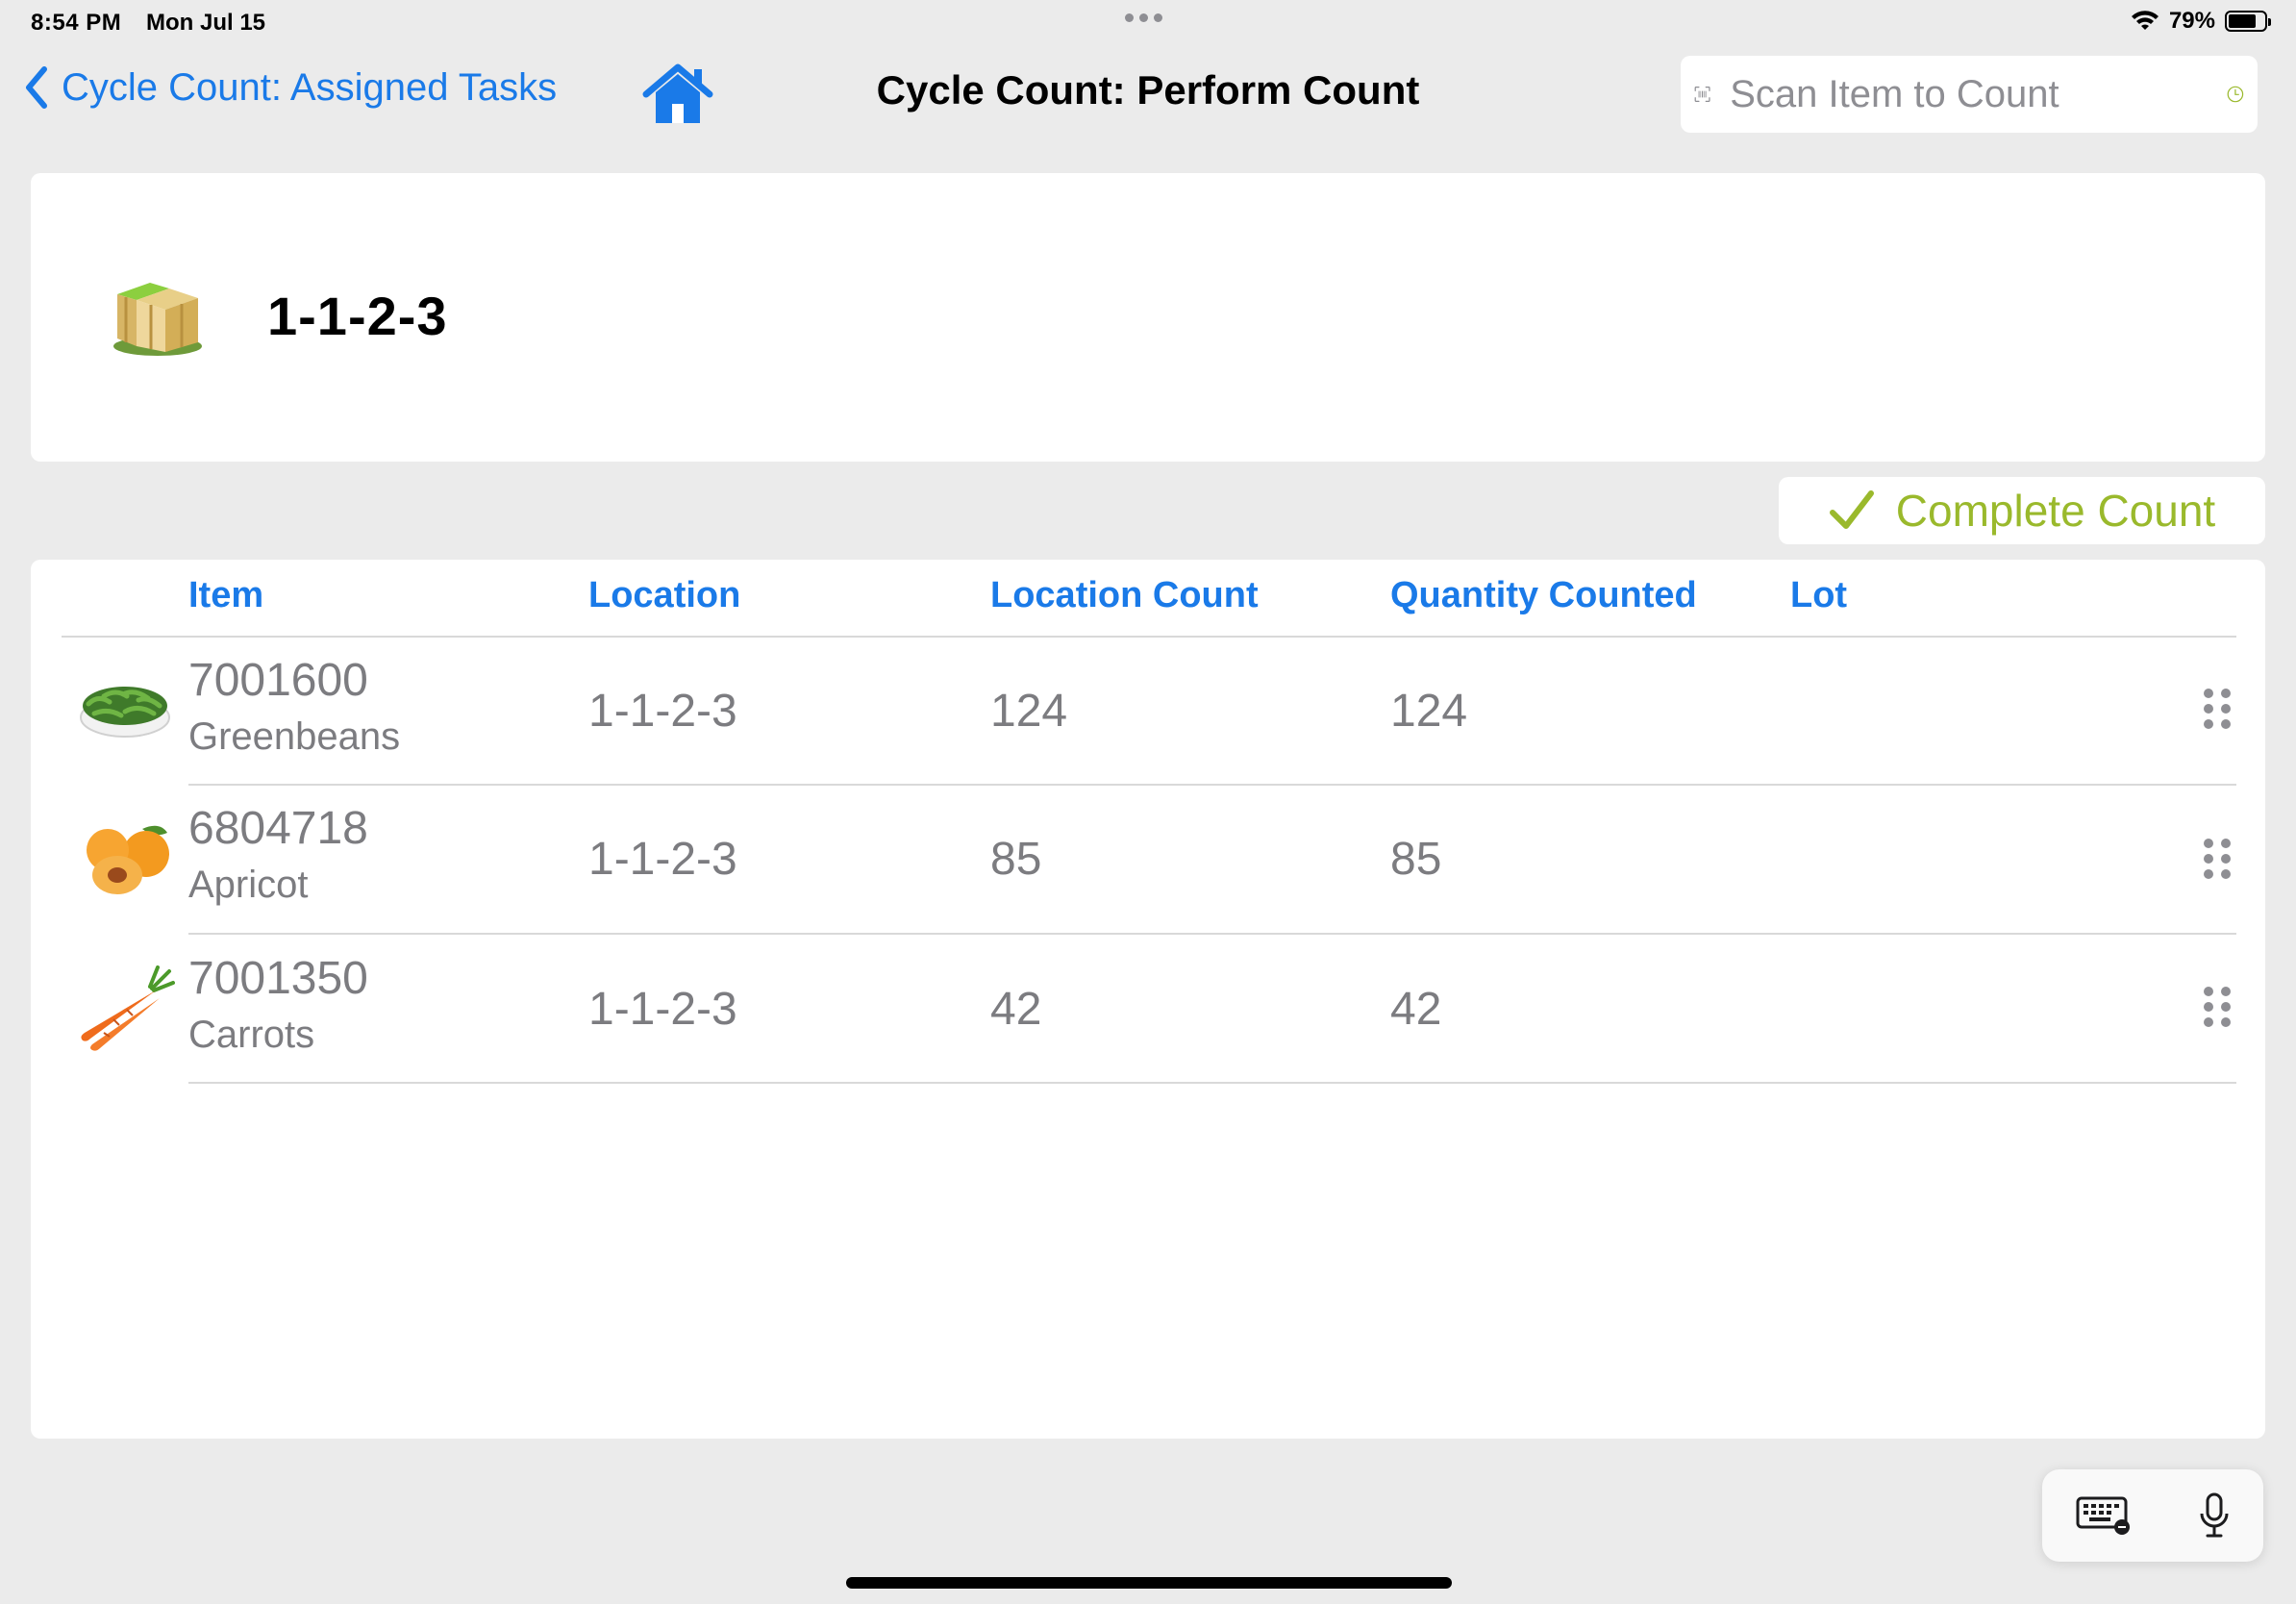  Describe the element at coordinates (664, 595) in the screenshot. I see `column-header-location: Location` at that location.